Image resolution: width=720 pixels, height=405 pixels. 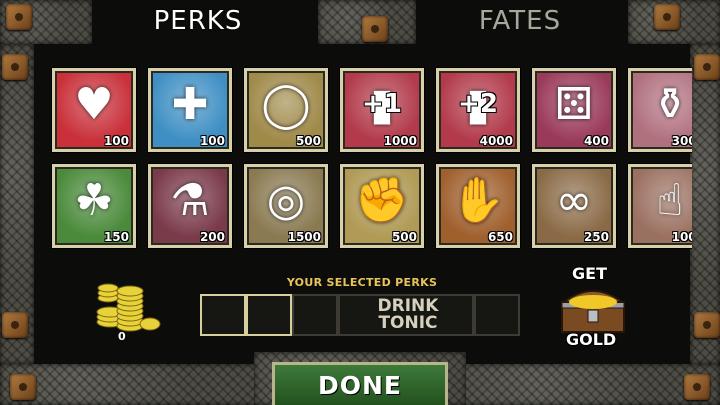 What do you see at coordinates (596, 237) in the screenshot?
I see `perk-cost: 250` at bounding box center [596, 237].